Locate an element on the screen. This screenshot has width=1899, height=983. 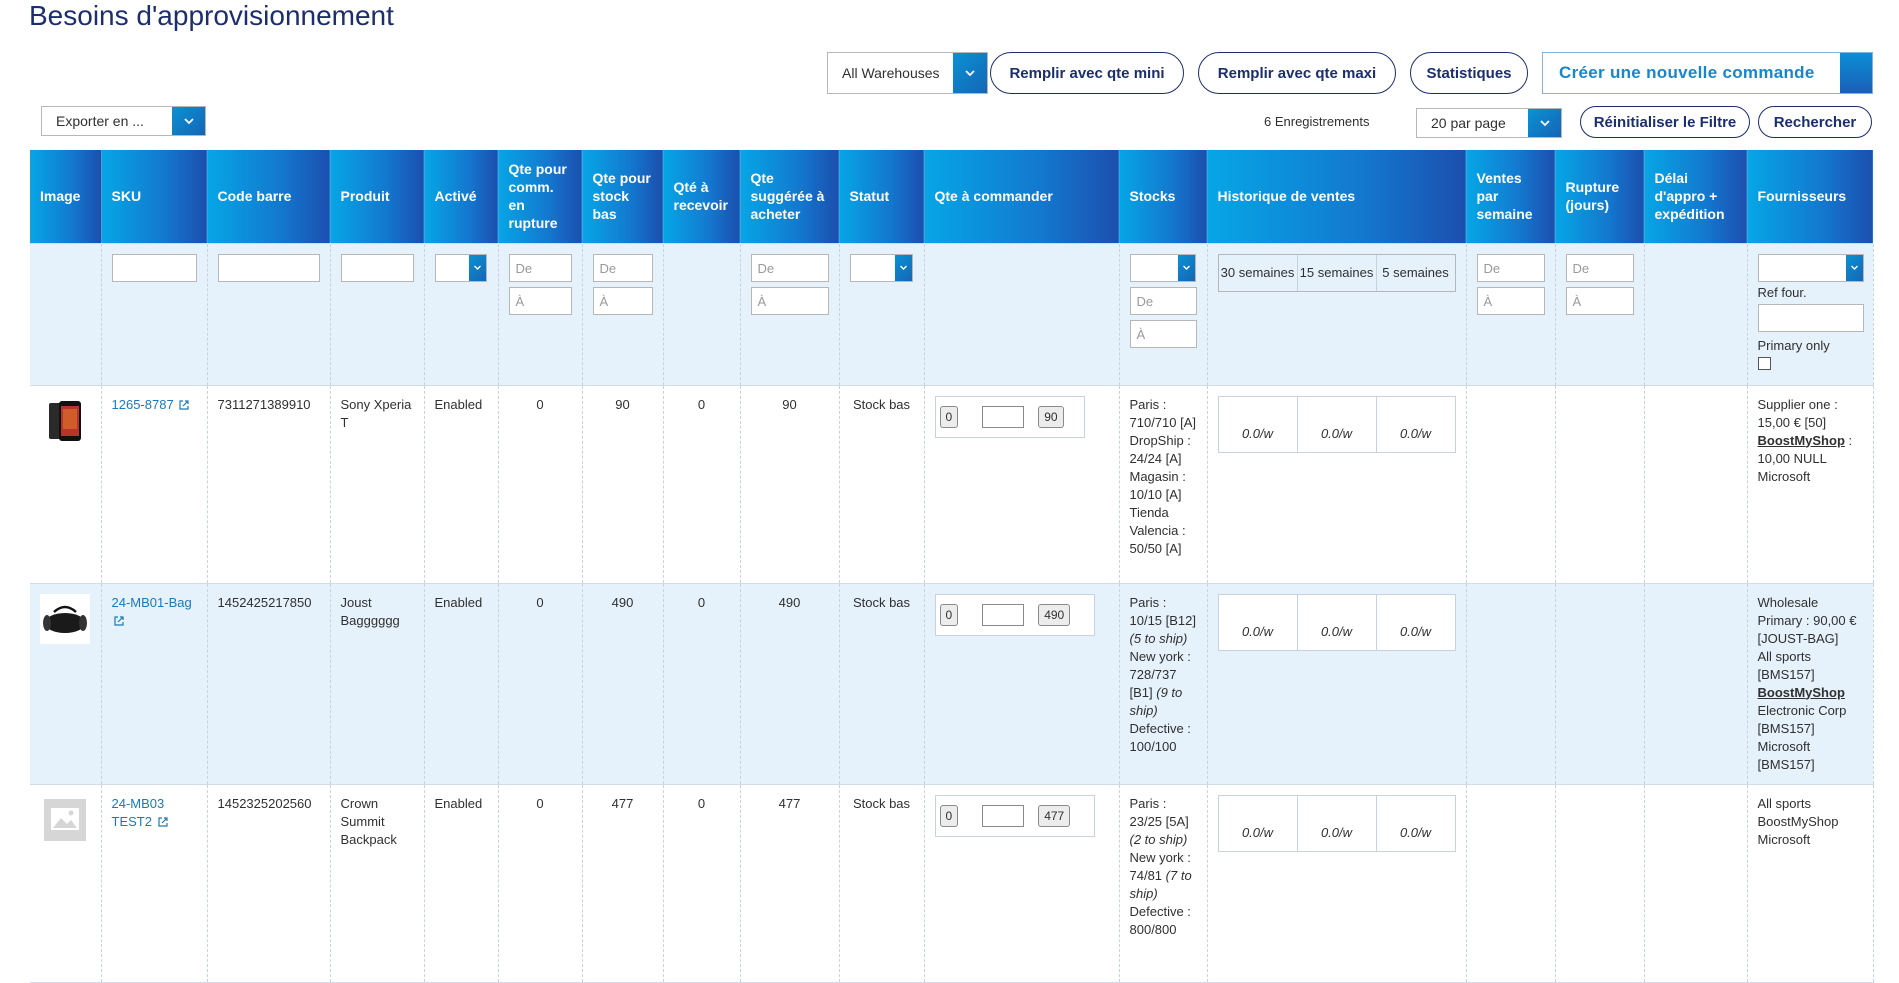
qty-suggested-cell: 477 is located at coordinates (790, 883).